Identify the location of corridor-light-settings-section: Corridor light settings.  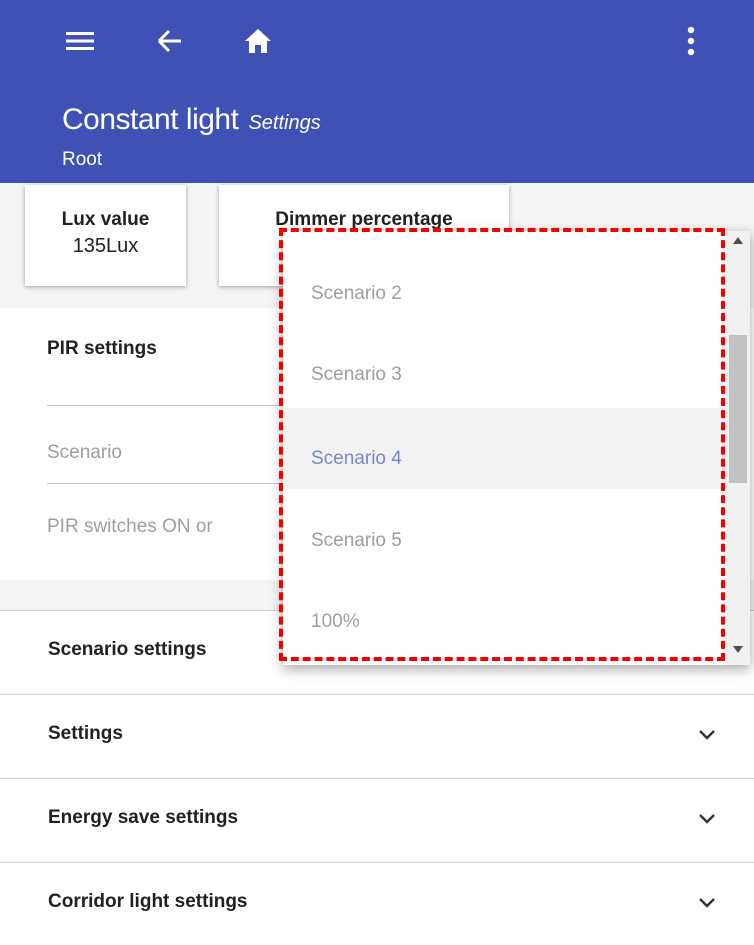
(377, 903).